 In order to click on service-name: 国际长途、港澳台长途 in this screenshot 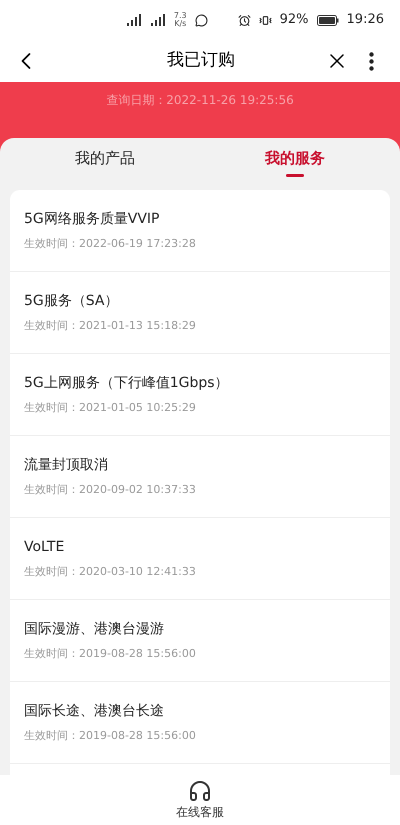, I will do `click(94, 711)`.